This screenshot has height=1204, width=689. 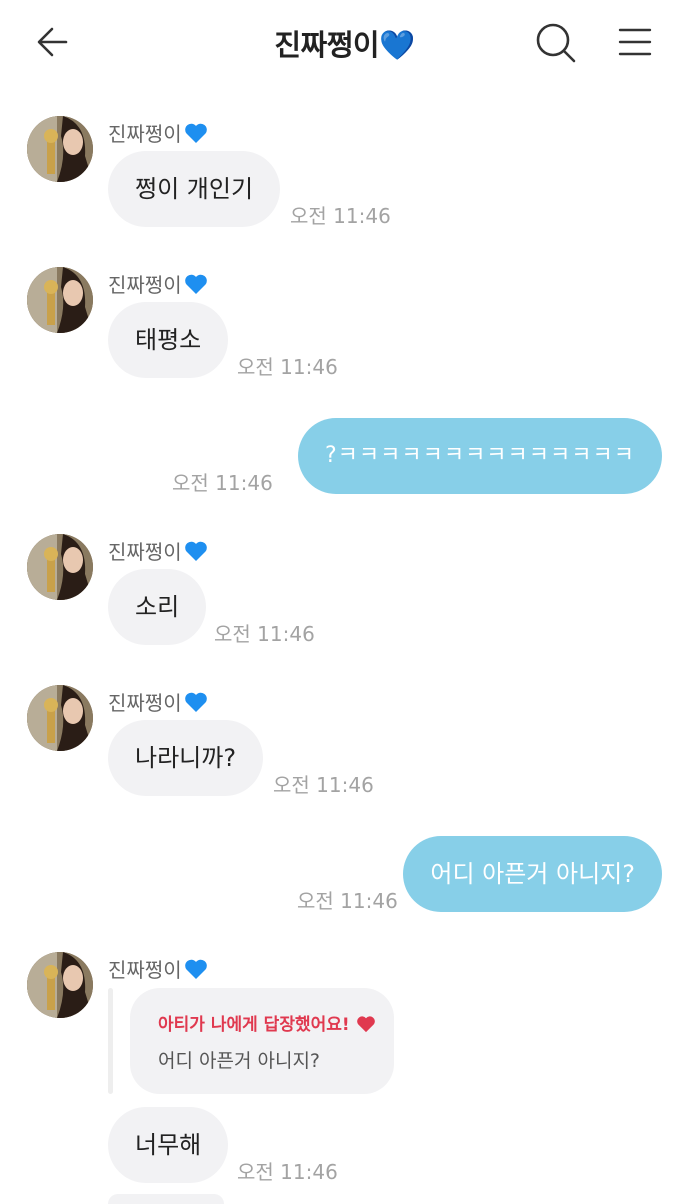 I want to click on search-button, so click(x=556, y=43).